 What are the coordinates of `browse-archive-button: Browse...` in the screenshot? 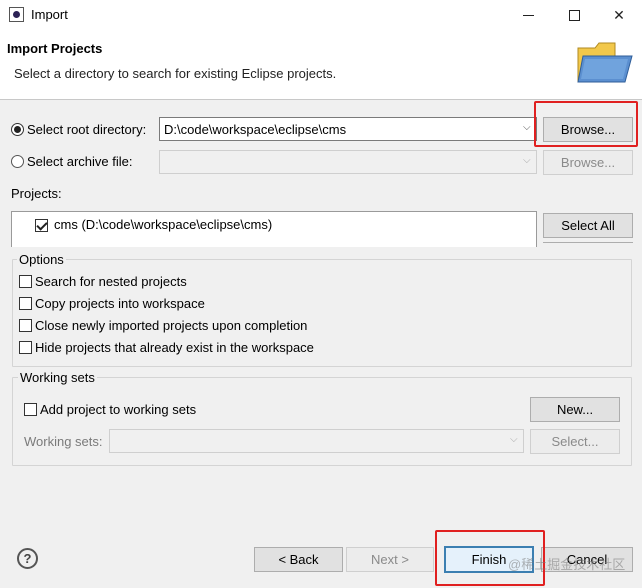 It's located at (588, 162).